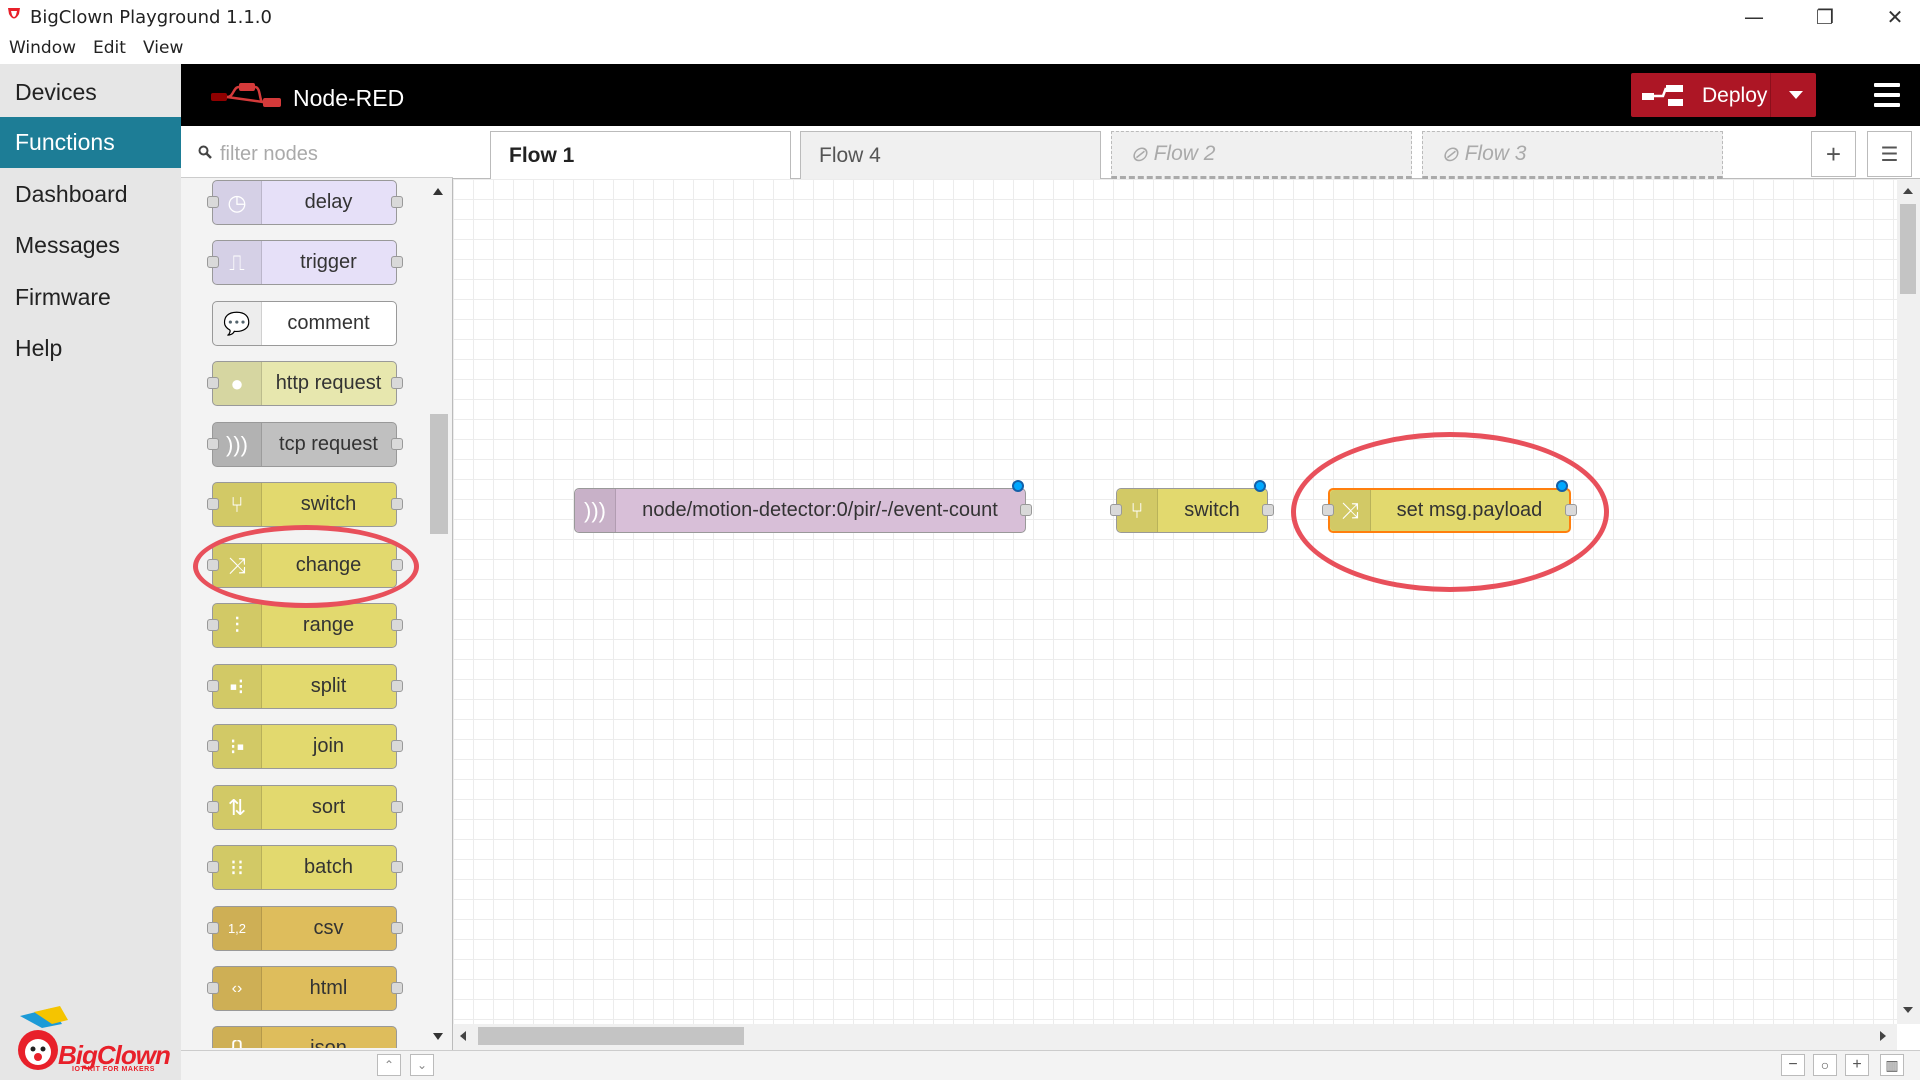  I want to click on palette-node-switch: ⑂ switch, so click(304, 504).